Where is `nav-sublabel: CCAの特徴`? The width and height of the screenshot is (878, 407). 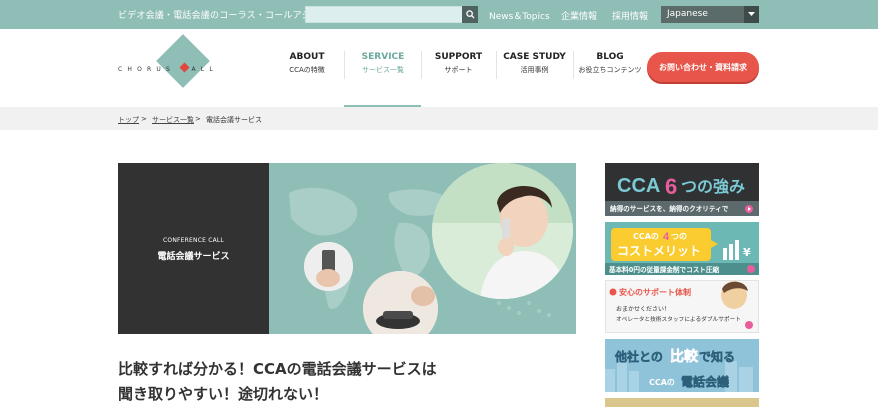
nav-sublabel: CCAの特徴 is located at coordinates (307, 70).